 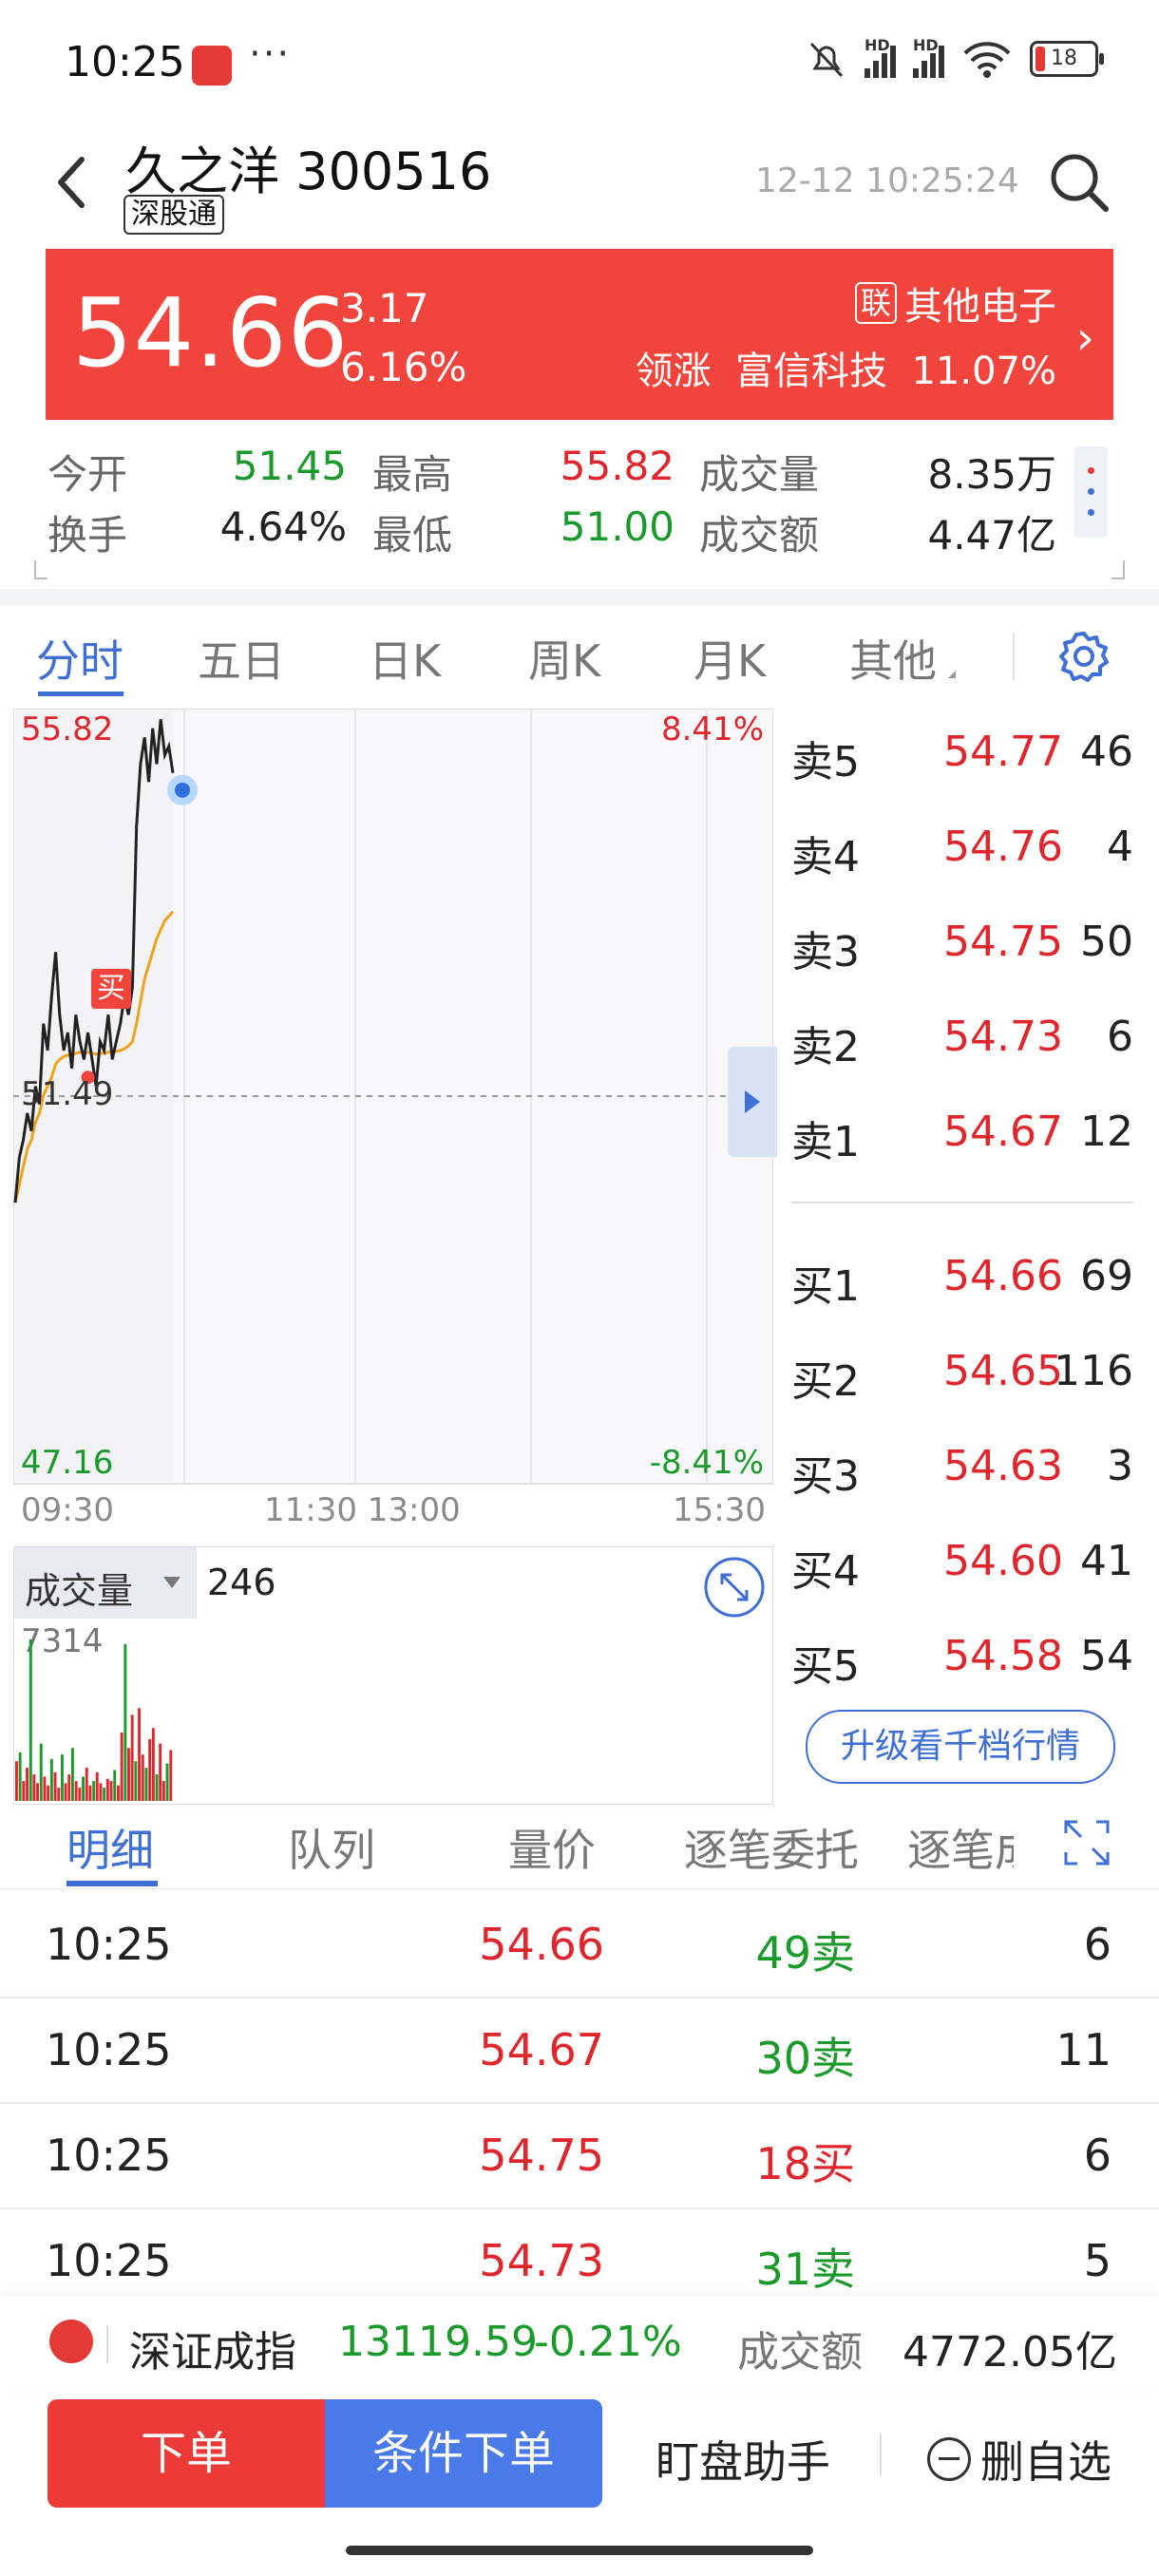 What do you see at coordinates (579, 2344) in the screenshot?
I see `index-ticker-bar: 深证成指 13119.59 -0.21% 成交额 4772.05亿` at bounding box center [579, 2344].